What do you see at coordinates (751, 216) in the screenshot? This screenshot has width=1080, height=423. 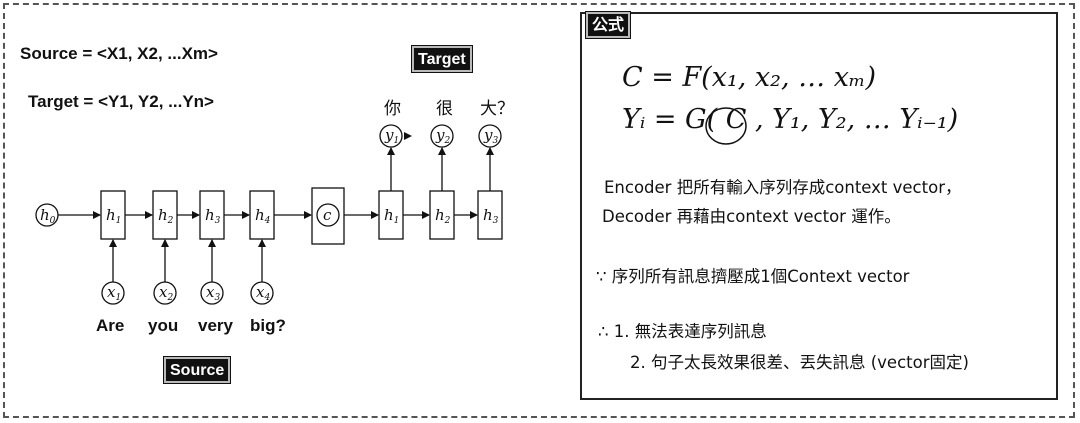 I see `explanation-line-2: Decoder 再藉由context vector 運作。` at bounding box center [751, 216].